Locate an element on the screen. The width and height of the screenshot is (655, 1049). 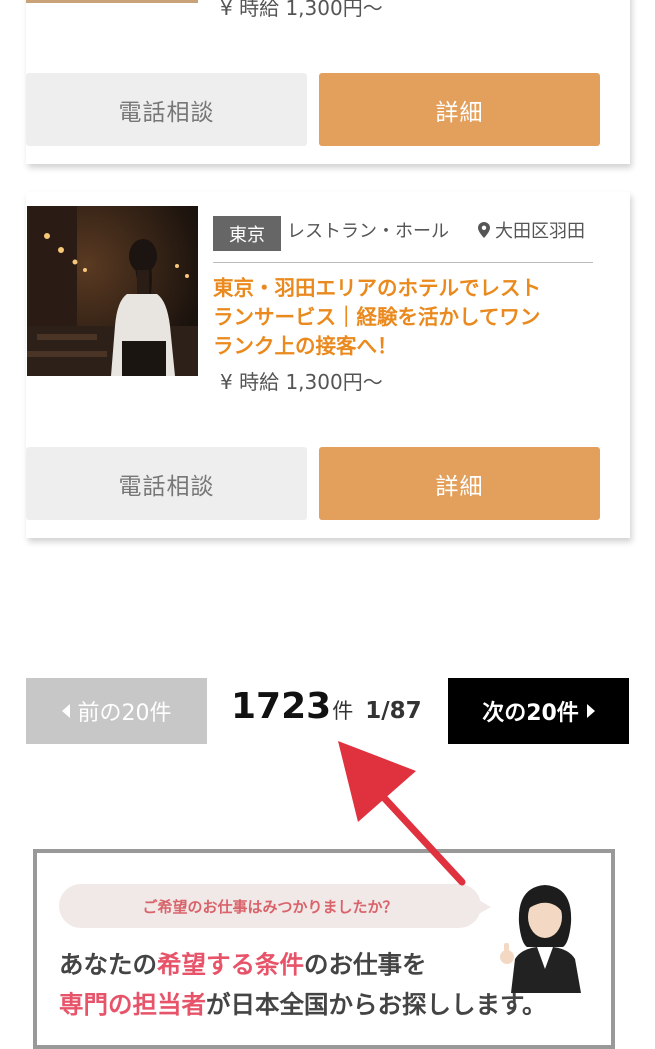
speech-bubble: ご希望のお仕事はみつかりましたか？ is located at coordinates (270, 906).